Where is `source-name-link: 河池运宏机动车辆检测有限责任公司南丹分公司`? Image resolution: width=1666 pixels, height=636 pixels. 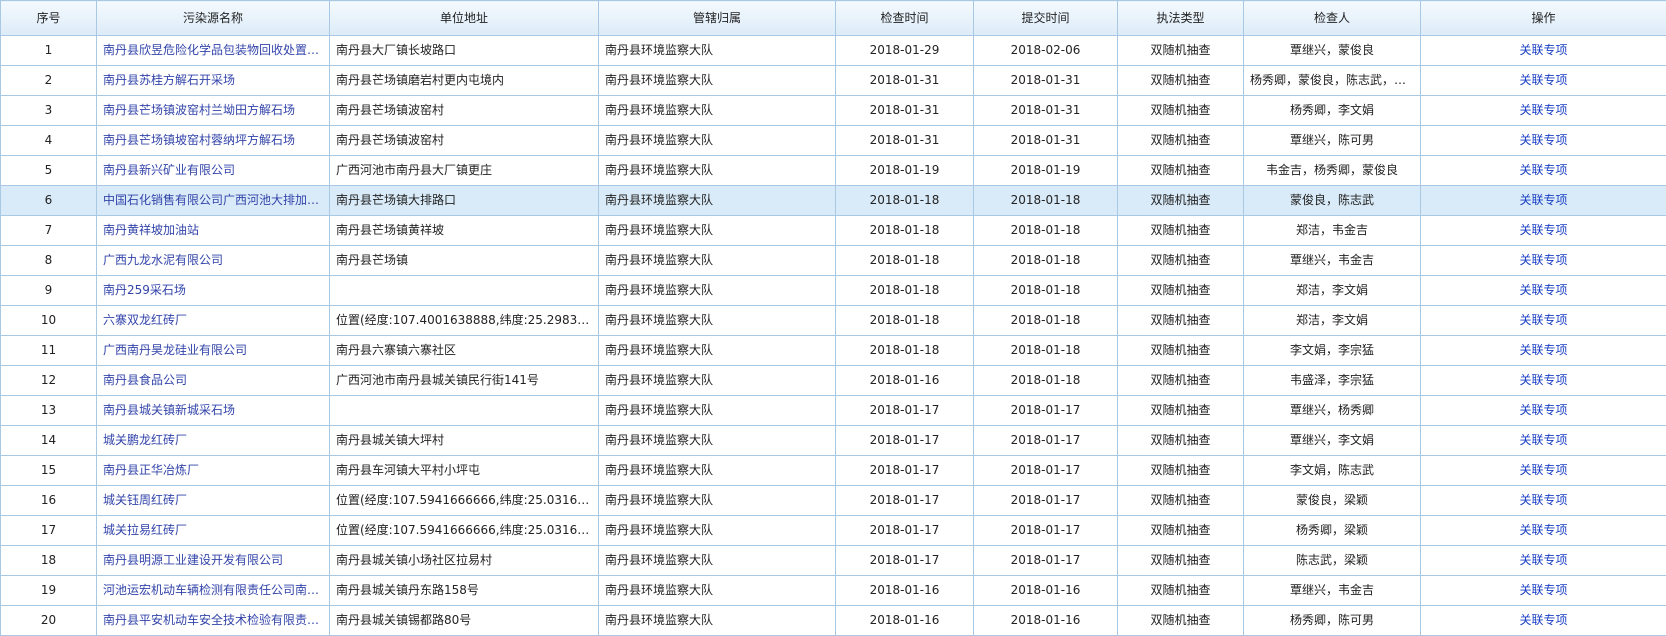 source-name-link: 河池运宏机动车辆检测有限责任公司南丹分公司 is located at coordinates (216, 590).